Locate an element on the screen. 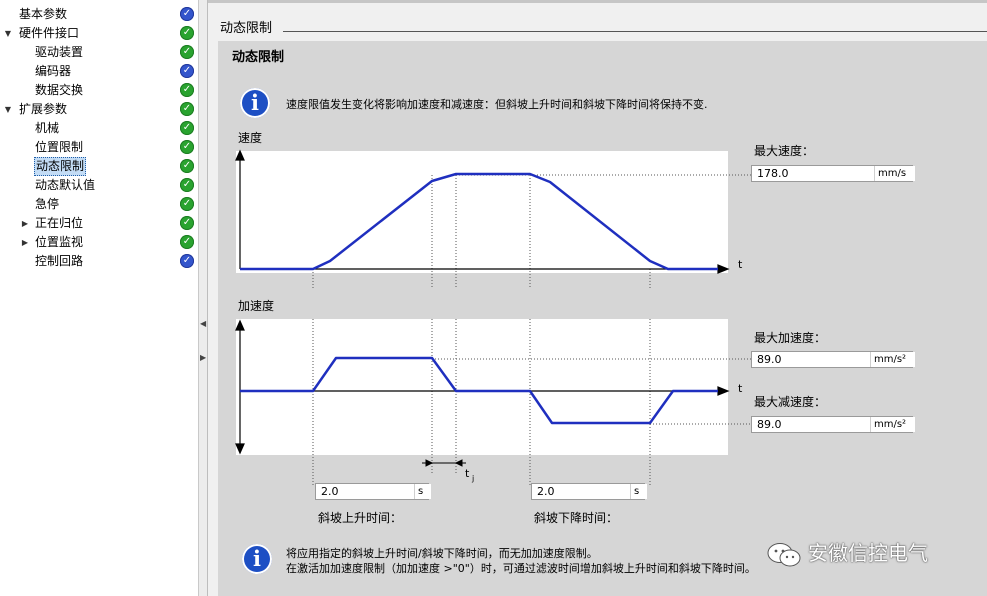 Image resolution: width=987 pixels, height=596 pixels. nav-item-label: 数据交换 is located at coordinates (59, 90).